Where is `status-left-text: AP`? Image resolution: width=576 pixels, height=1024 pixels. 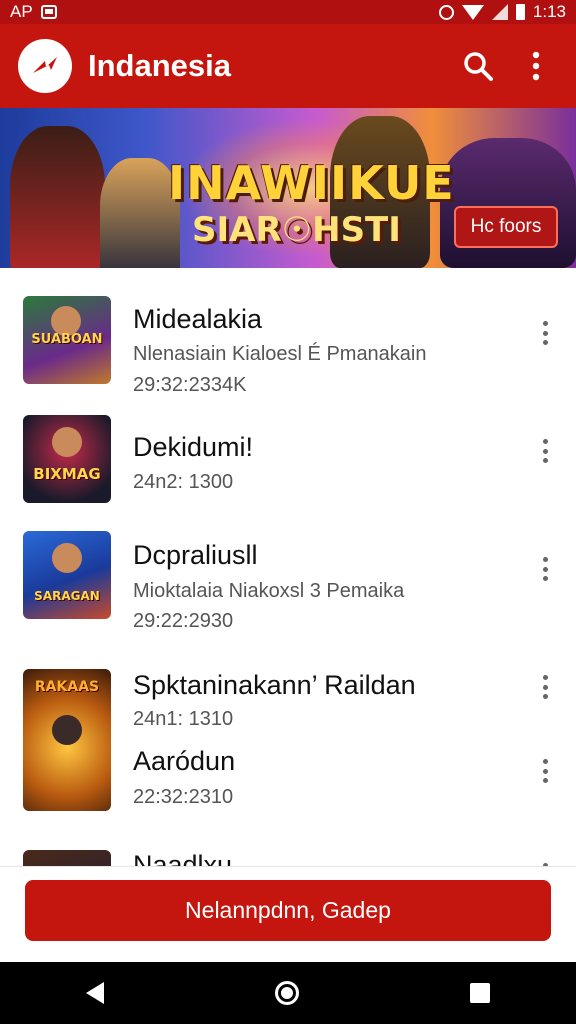 status-left-text: AP is located at coordinates (21, 11).